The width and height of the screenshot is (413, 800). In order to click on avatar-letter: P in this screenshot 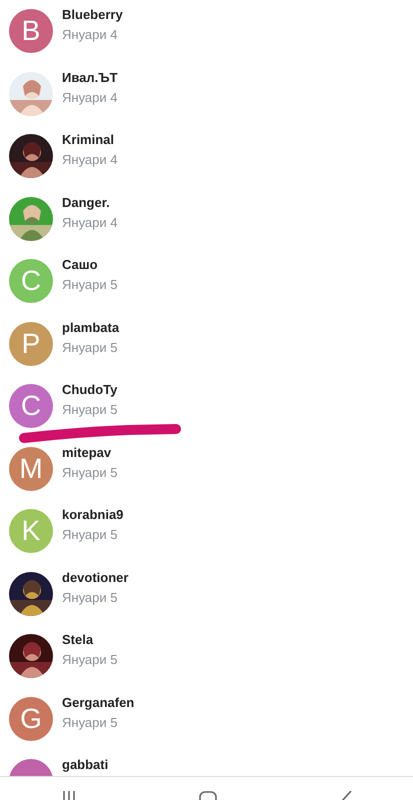, I will do `click(31, 343)`.